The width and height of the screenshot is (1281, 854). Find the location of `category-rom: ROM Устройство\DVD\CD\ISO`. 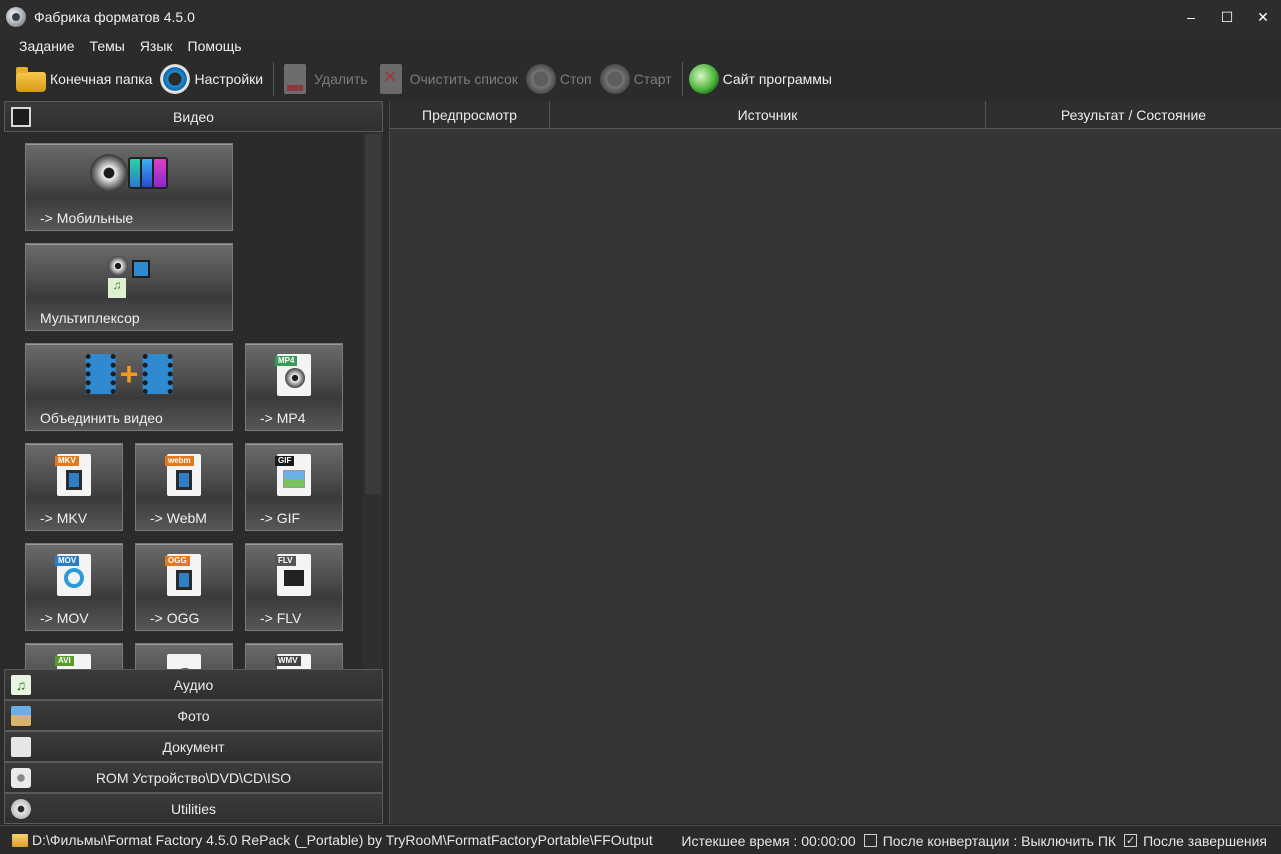

category-rom: ROM Устройство\DVD\CD\ISO is located at coordinates (193, 777).